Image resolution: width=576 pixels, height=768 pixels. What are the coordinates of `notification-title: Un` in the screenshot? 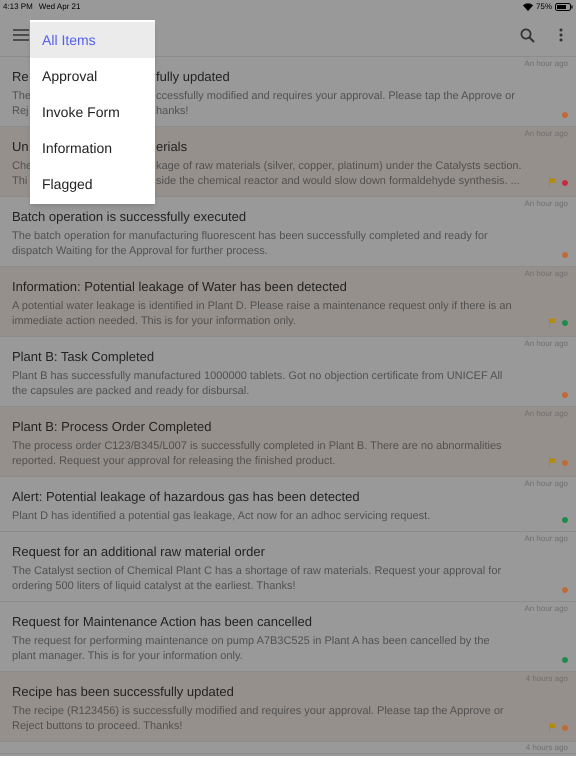 It's located at (20, 146).